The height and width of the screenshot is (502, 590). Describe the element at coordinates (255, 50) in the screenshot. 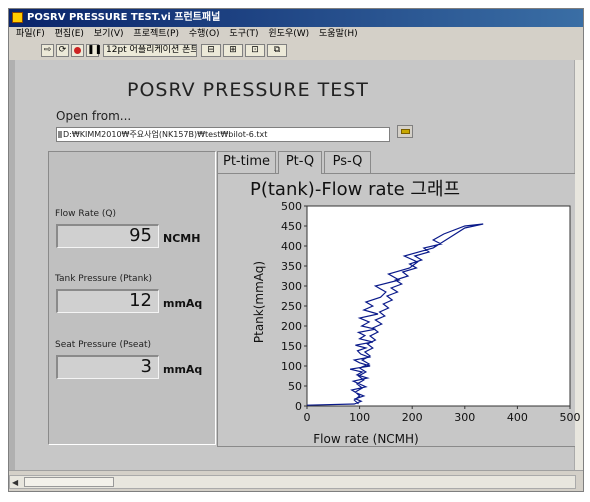

I see `resize-objects-icon: ⊡` at that location.